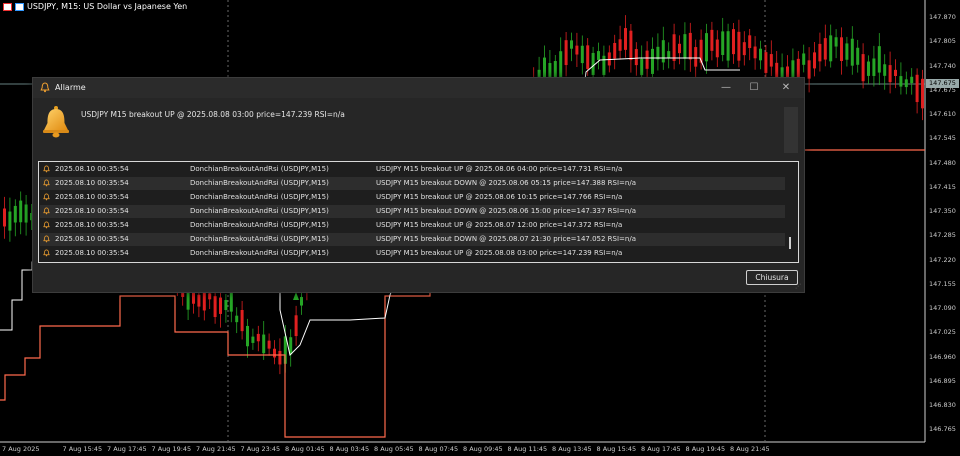 The height and width of the screenshot is (456, 960). Describe the element at coordinates (942, 405) in the screenshot. I see `price-tick-label: 146.830` at that location.